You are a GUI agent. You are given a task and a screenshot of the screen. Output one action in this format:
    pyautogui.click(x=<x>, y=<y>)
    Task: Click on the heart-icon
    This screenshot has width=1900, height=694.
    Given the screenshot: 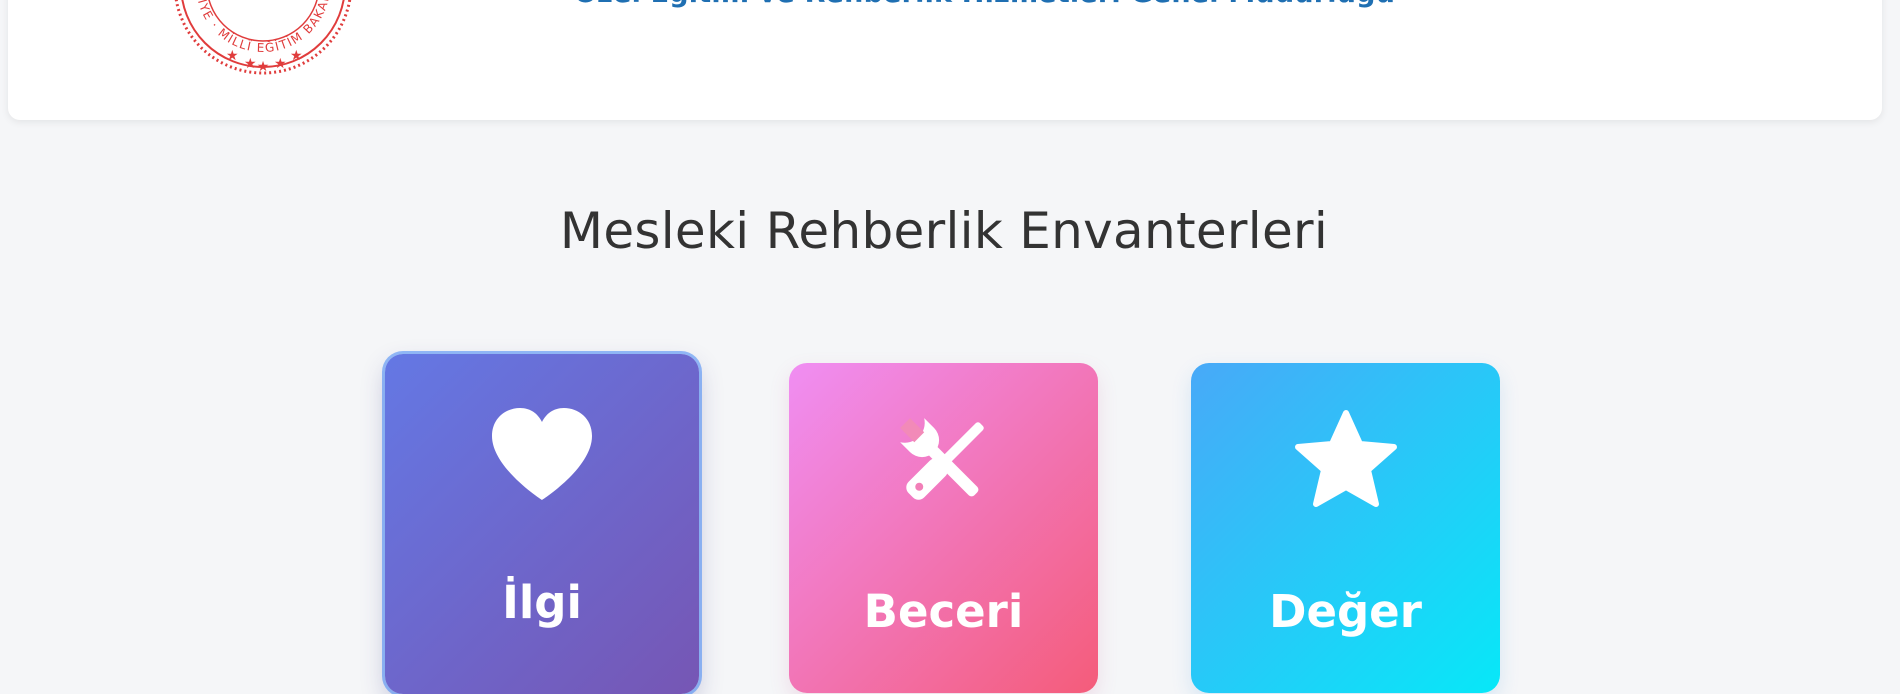 What is the action you would take?
    pyautogui.click(x=542, y=454)
    